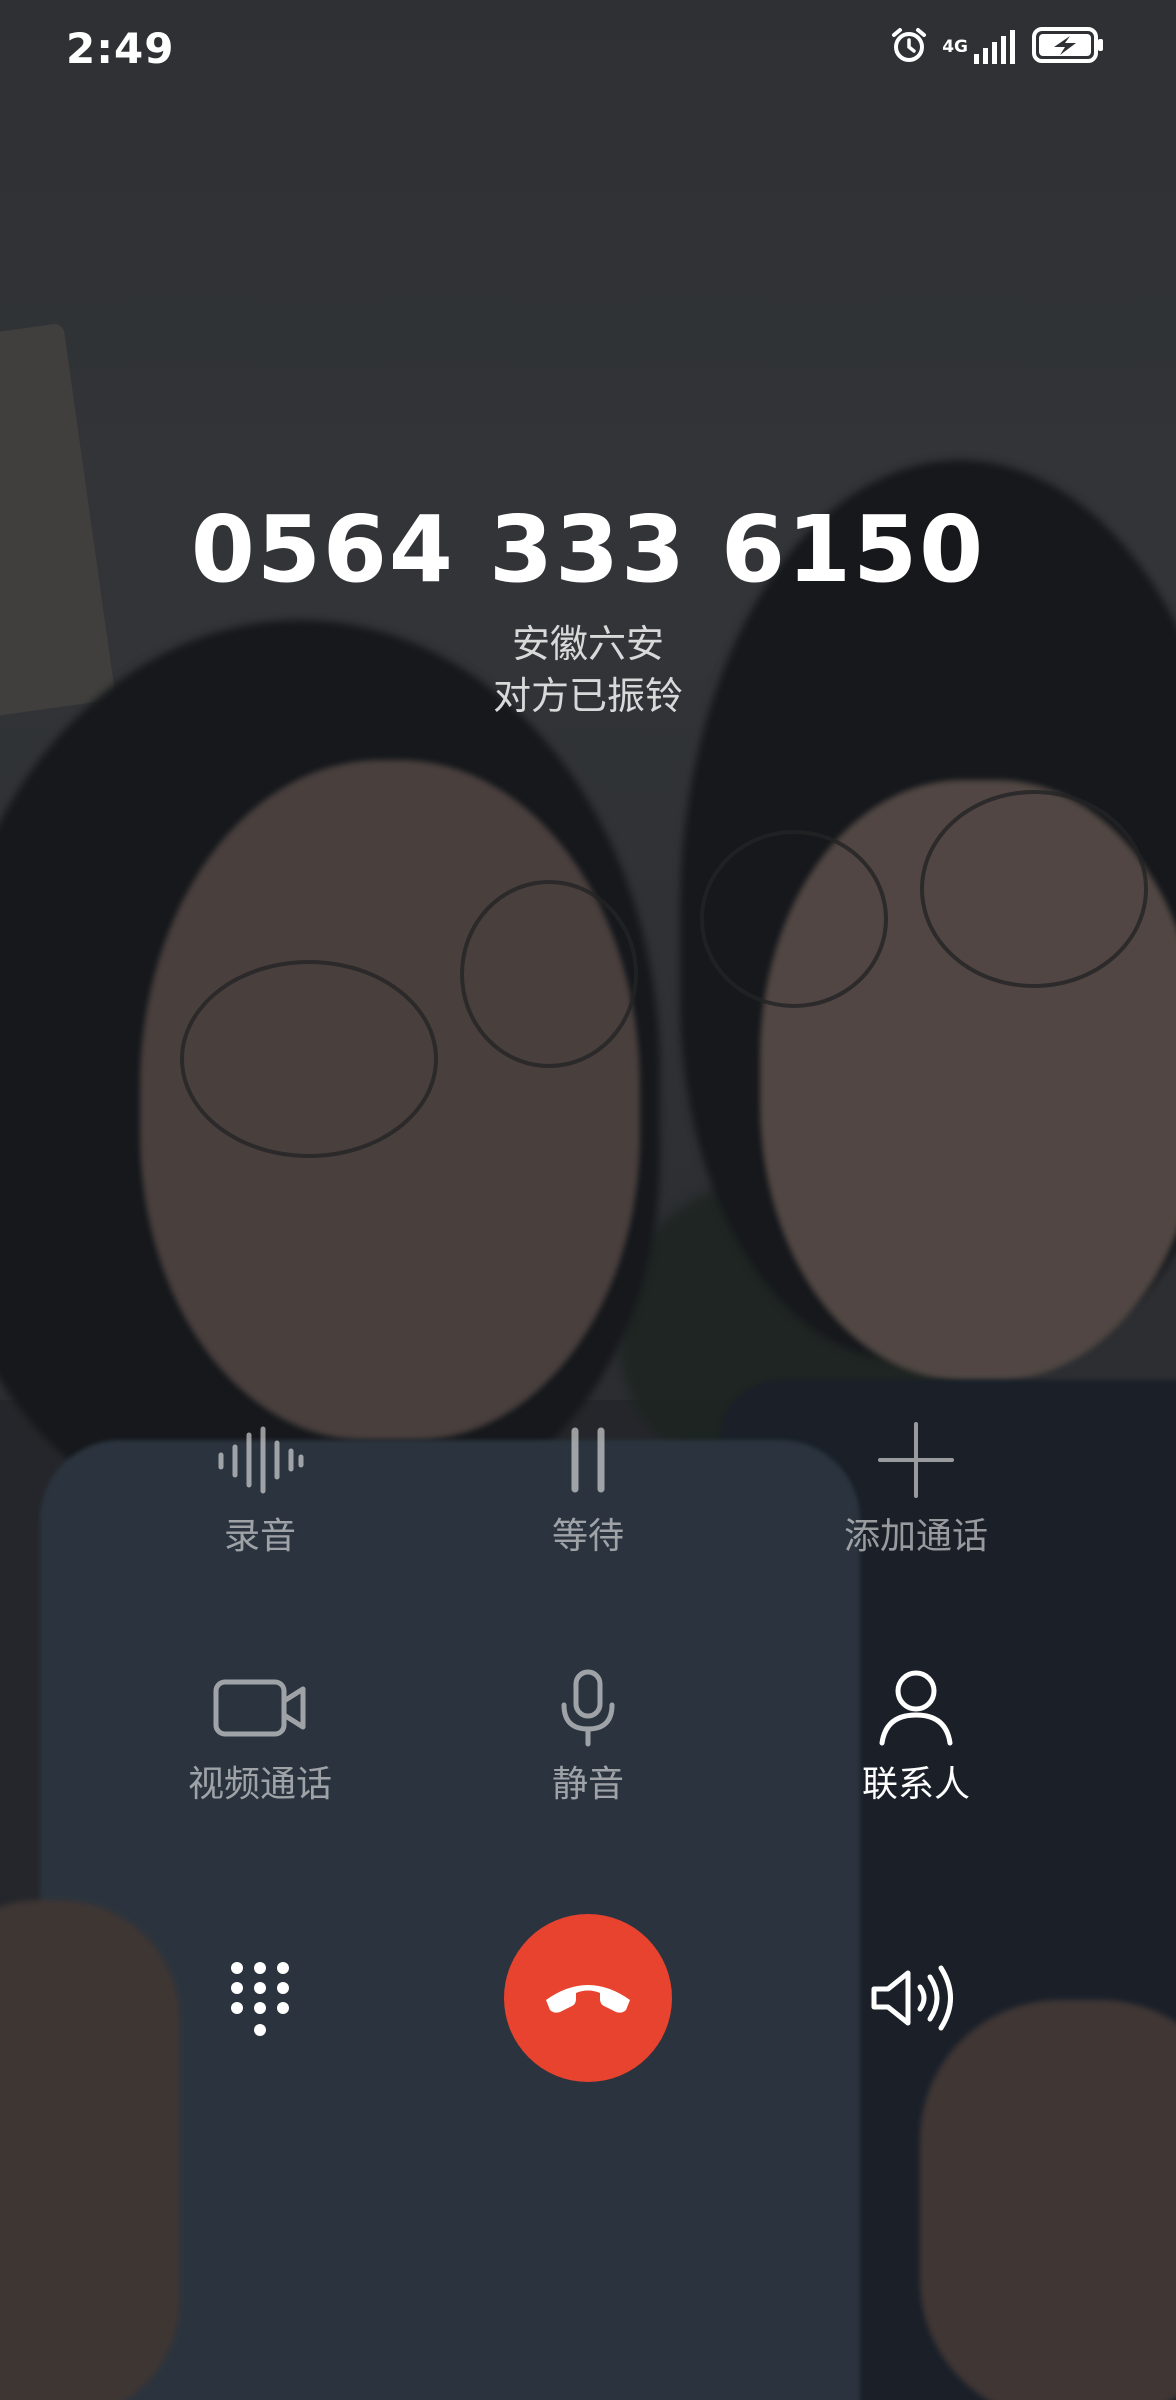  What do you see at coordinates (915, 1784) in the screenshot?
I see `contacts-label: 联系人` at bounding box center [915, 1784].